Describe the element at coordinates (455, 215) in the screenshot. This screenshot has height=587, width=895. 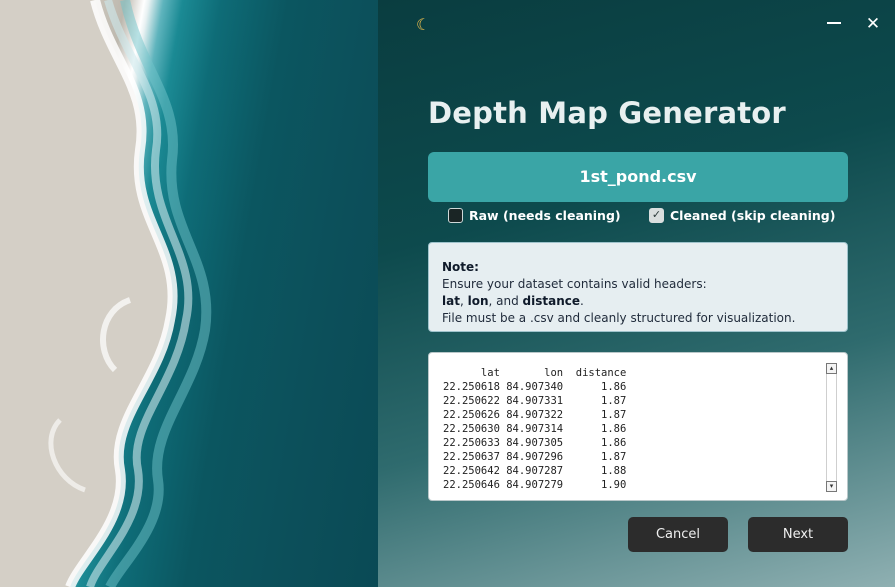
I see `raw-checkbox` at that location.